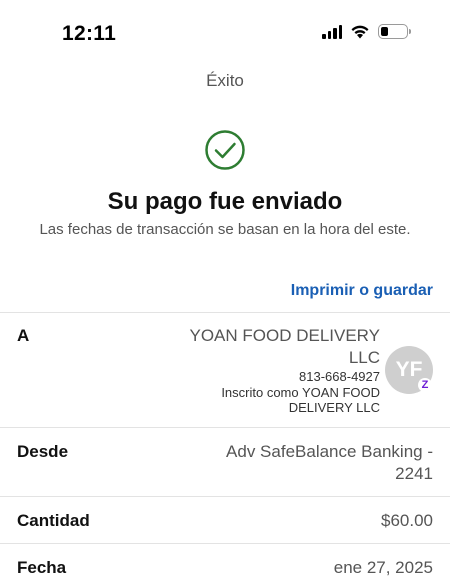 The image size is (450, 584). I want to click on amount-label: Cantidad, so click(53, 520).